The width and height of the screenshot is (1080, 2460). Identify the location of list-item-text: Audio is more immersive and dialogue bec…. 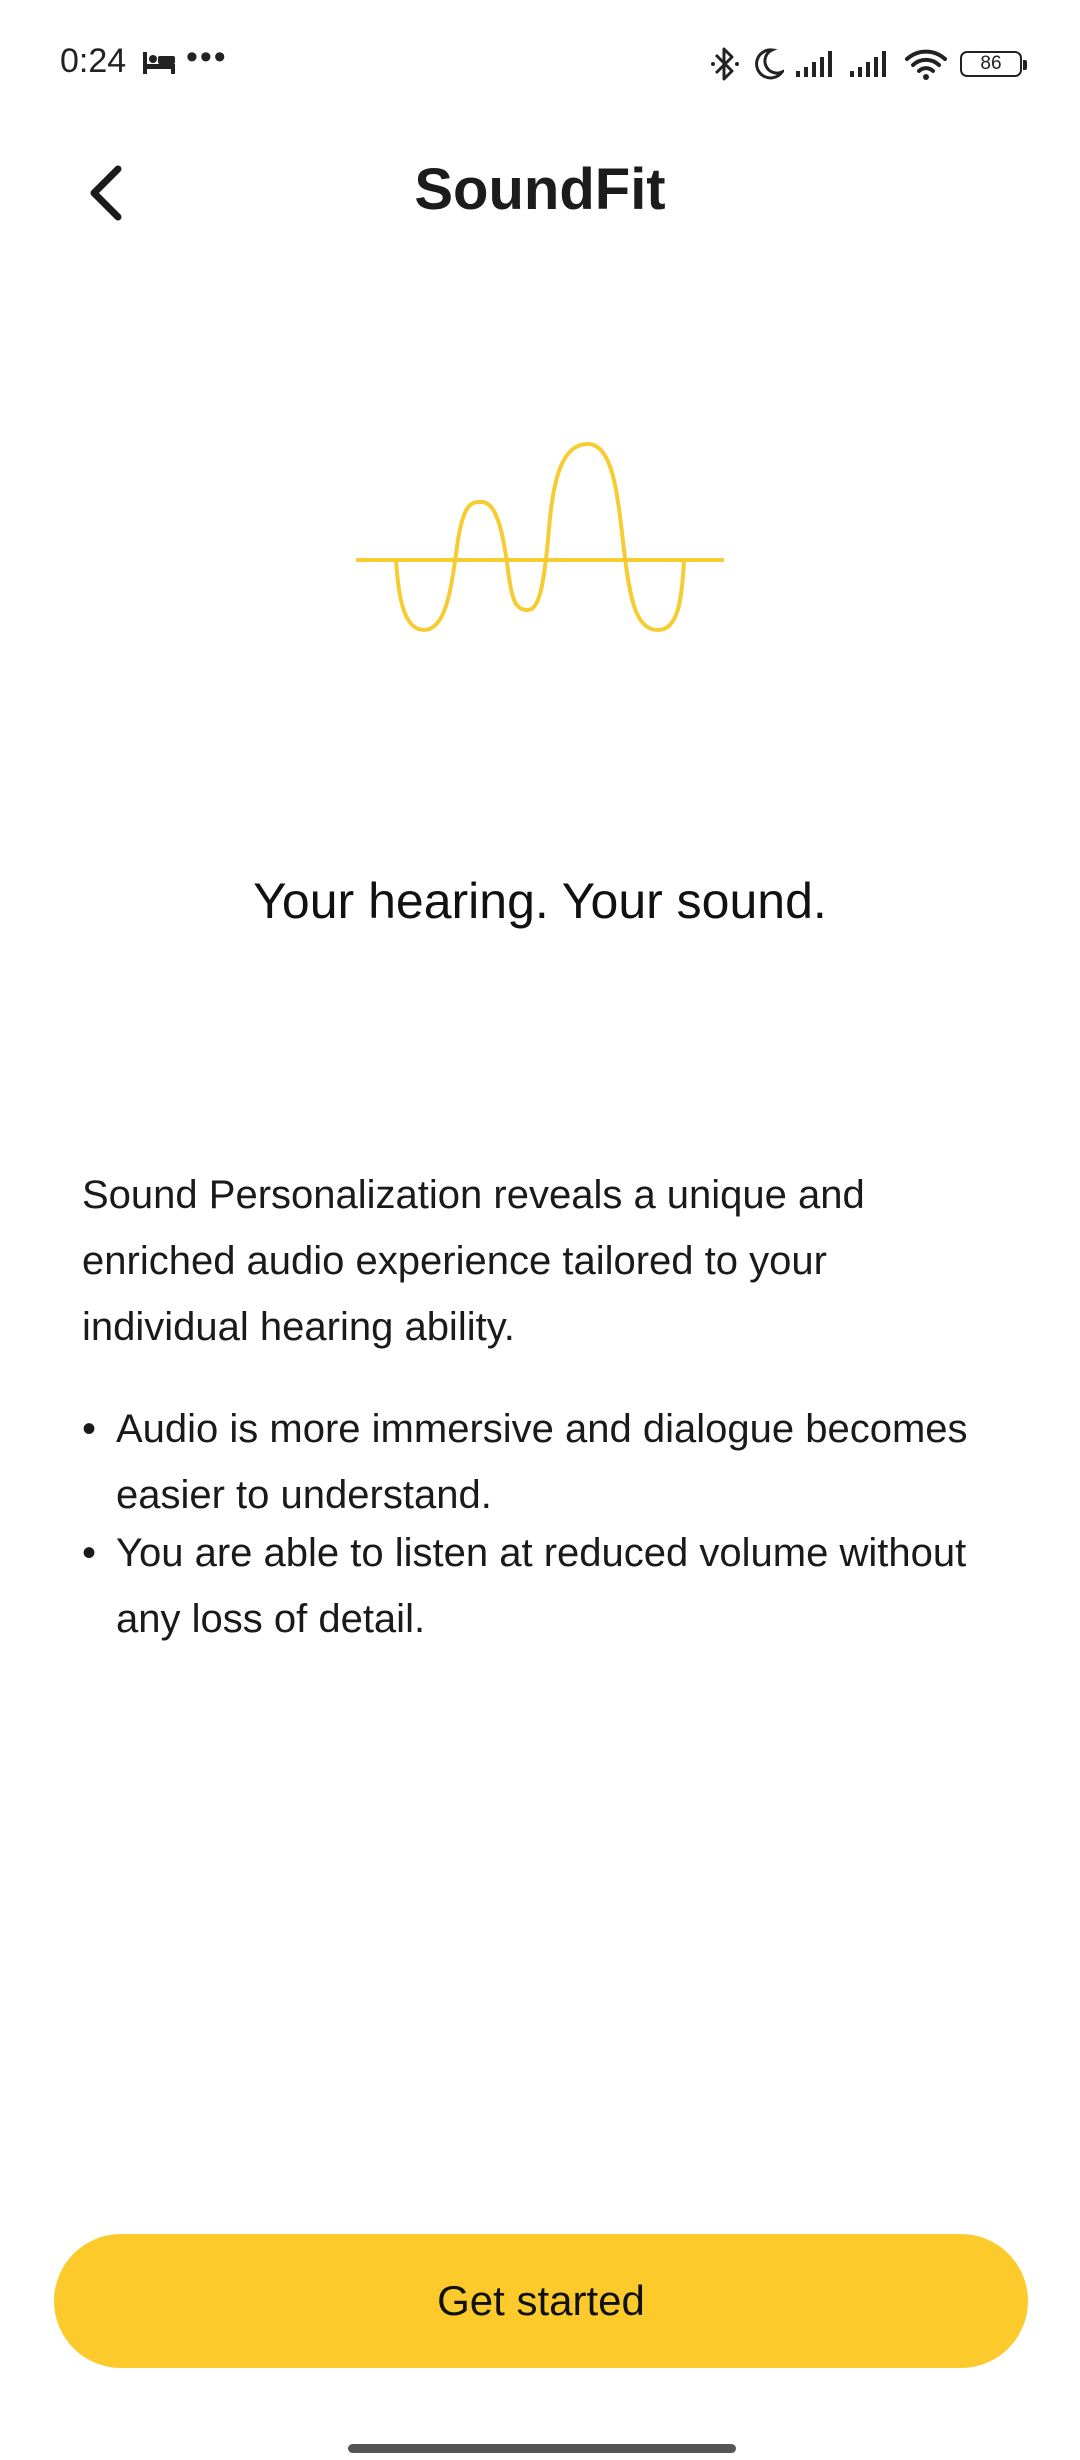
(542, 1462).